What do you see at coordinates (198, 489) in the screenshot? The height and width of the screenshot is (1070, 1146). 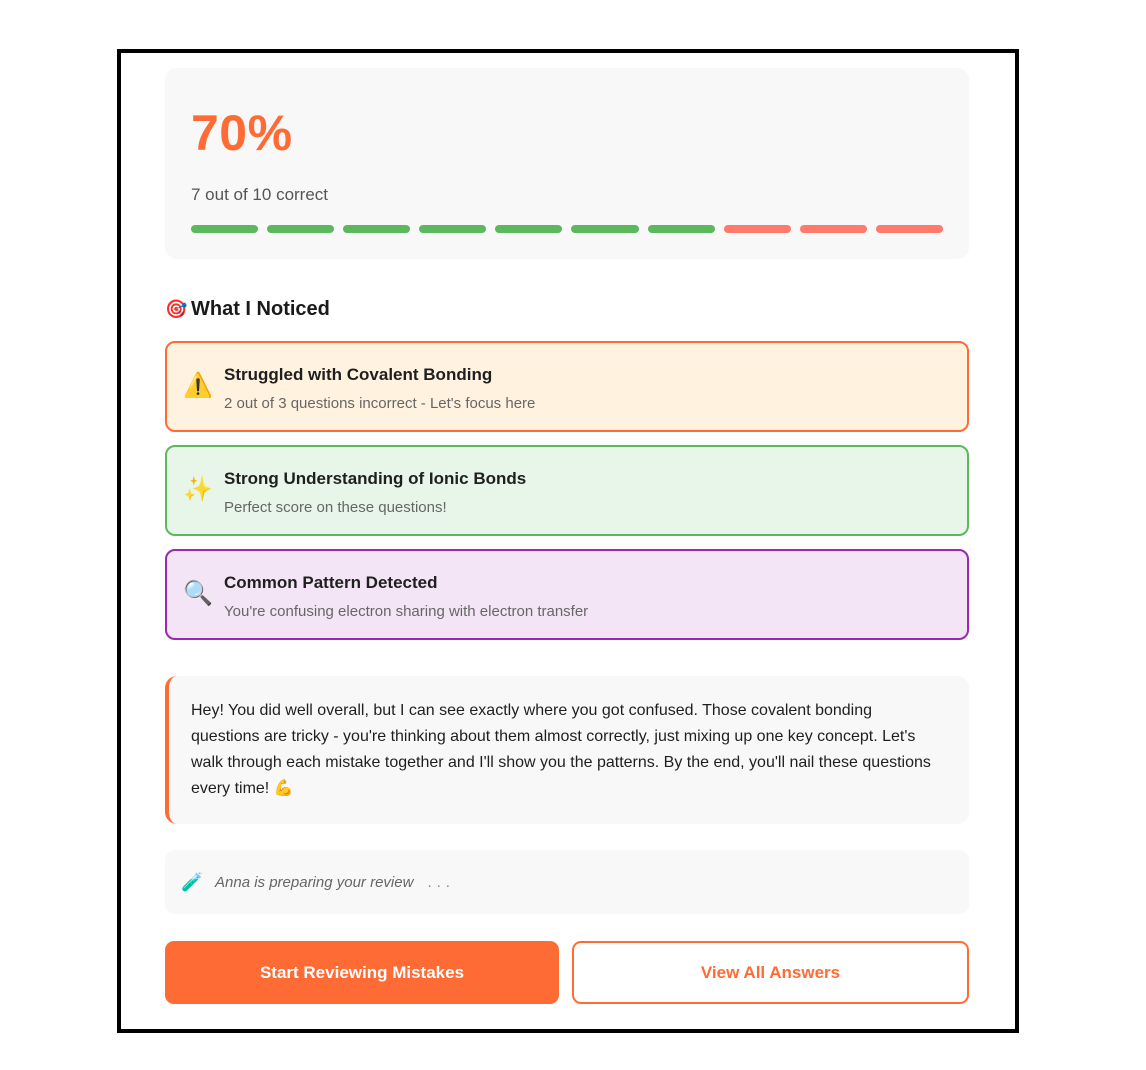 I see `sparkles-icon: ✨` at bounding box center [198, 489].